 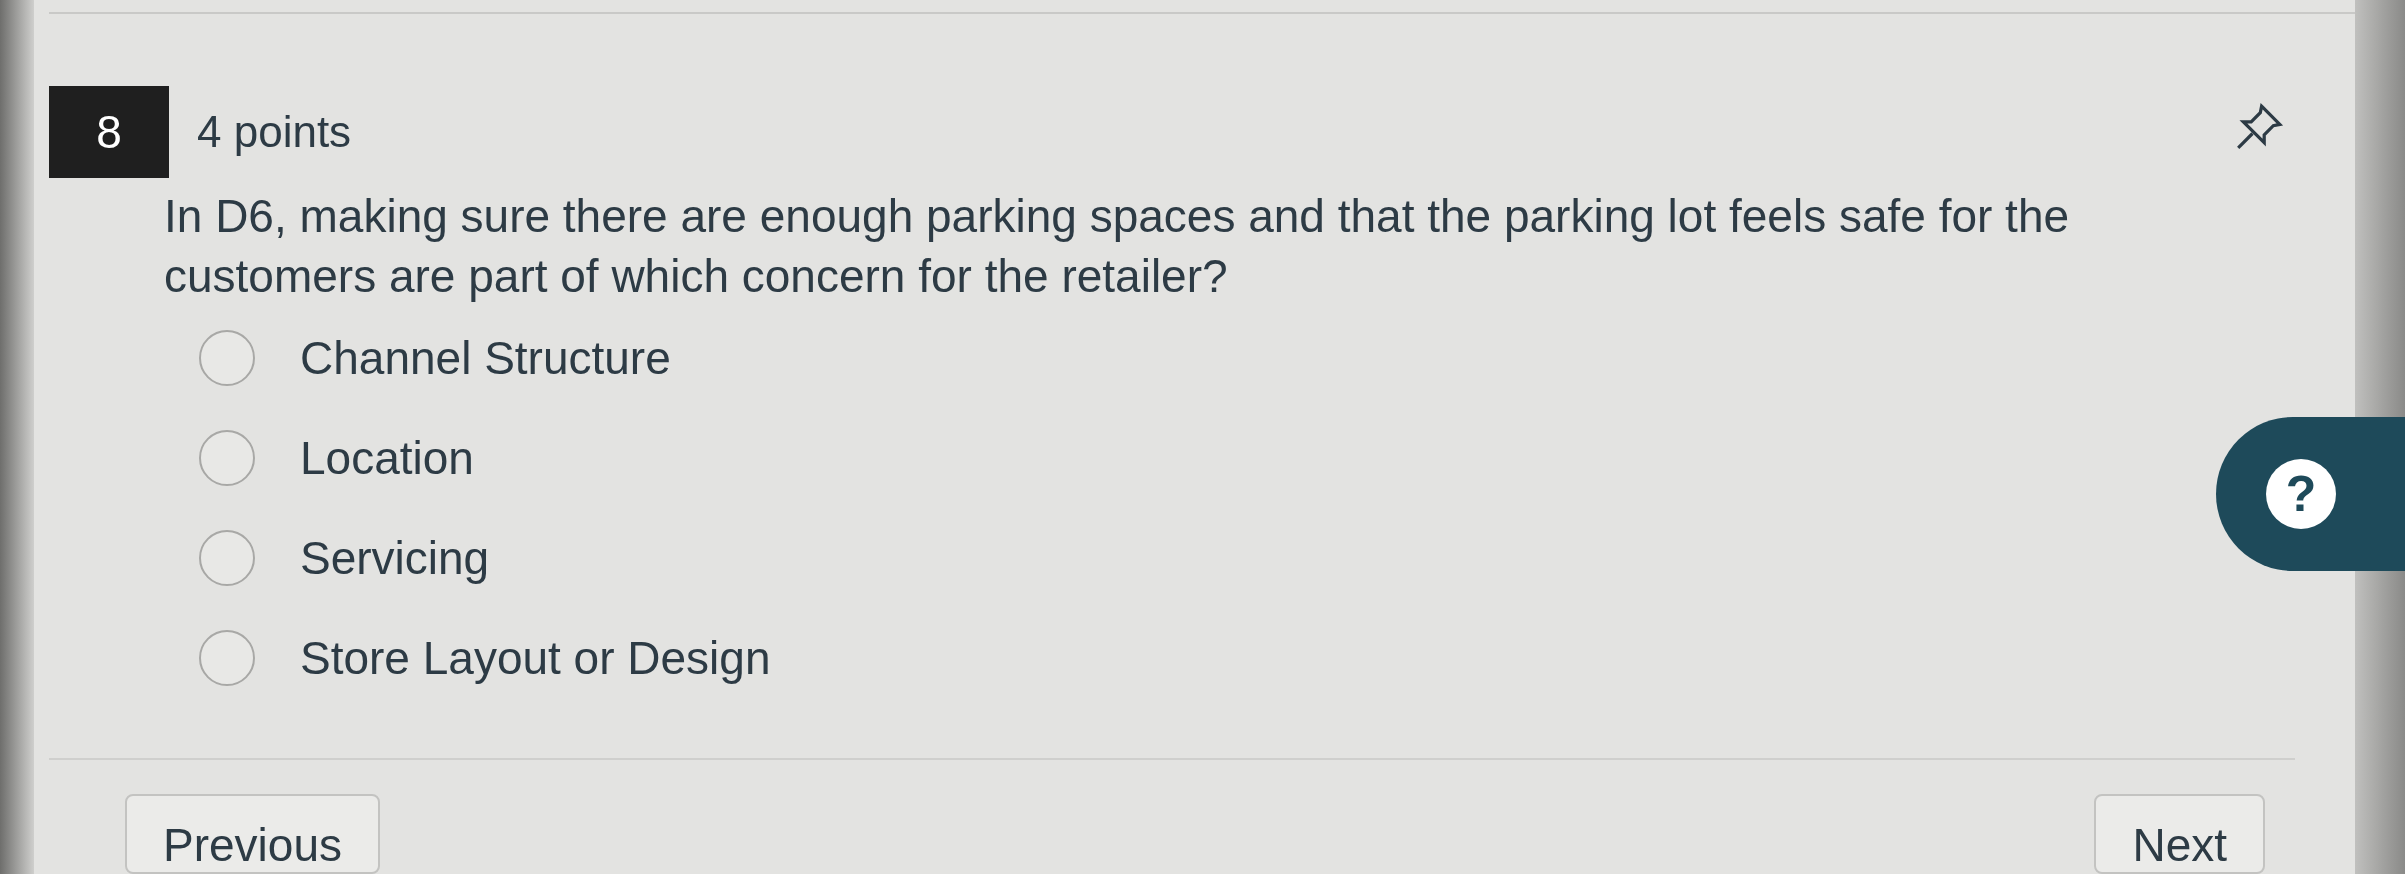 I want to click on option-label: Location, so click(x=387, y=458).